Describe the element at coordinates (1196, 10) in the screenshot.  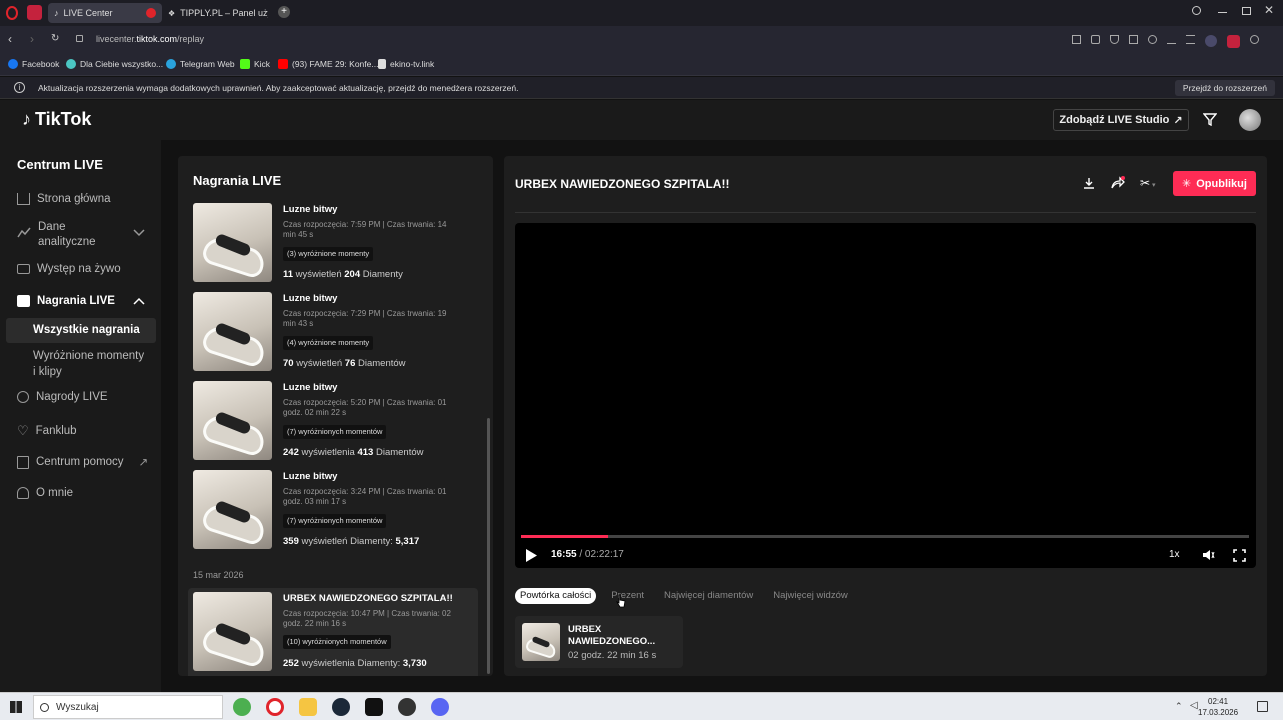
I see `search-tabs-icon` at that location.